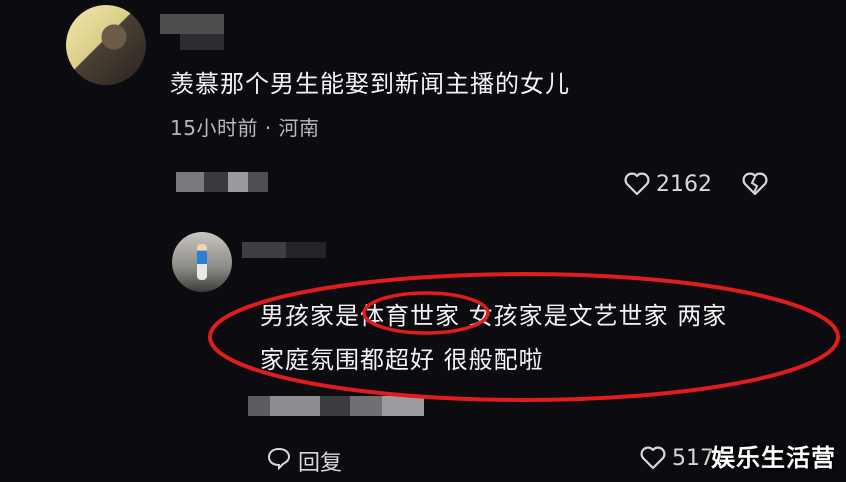 The width and height of the screenshot is (846, 482). What do you see at coordinates (773, 458) in the screenshot?
I see `watermark: 娱乐生活营` at bounding box center [773, 458].